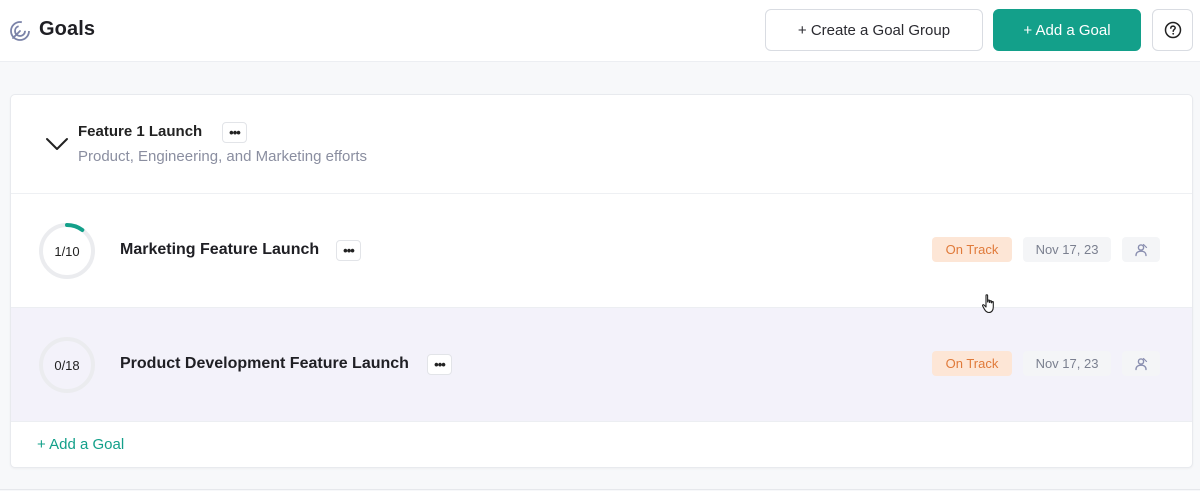  Describe the element at coordinates (140, 131) in the screenshot. I see `goal-group-title: Feature 1 Launch` at that location.